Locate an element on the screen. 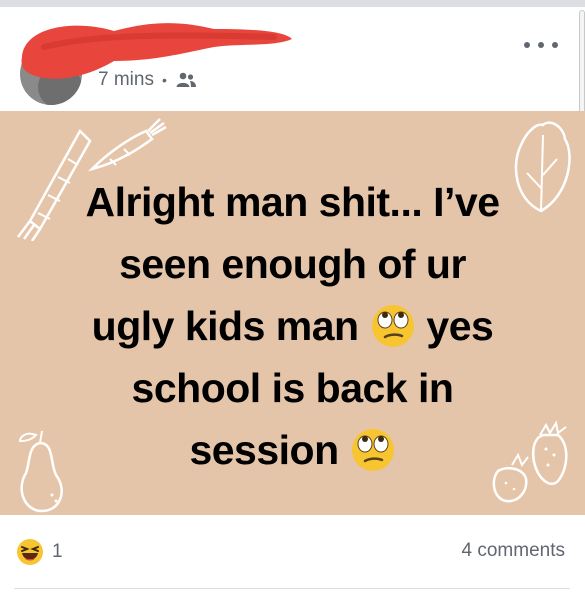 The image size is (585, 600). post-text-line: session is located at coordinates (292, 450).